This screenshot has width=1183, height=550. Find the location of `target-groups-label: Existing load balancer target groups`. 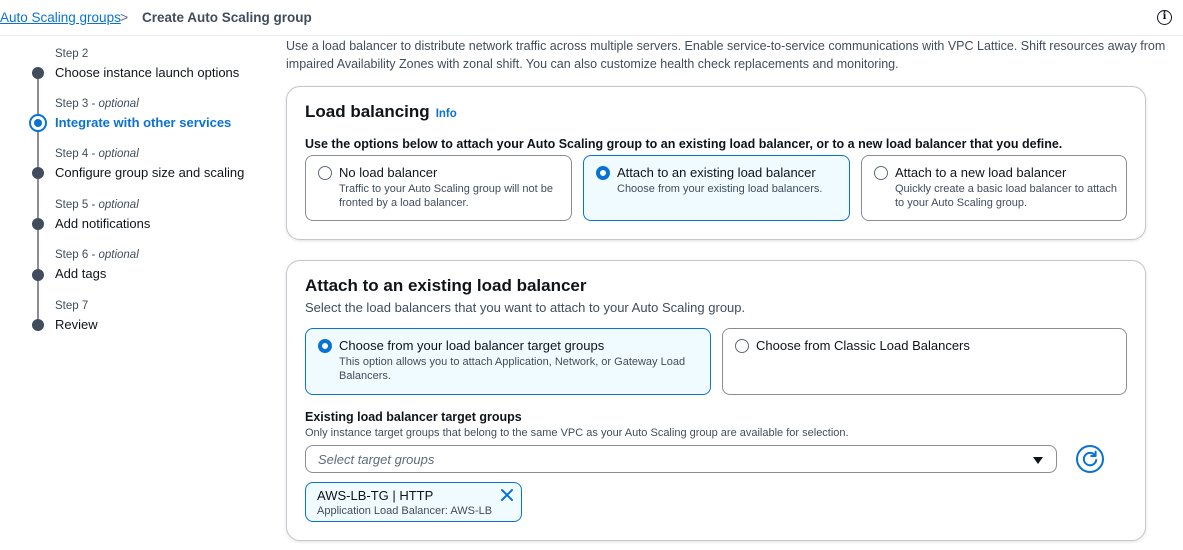

target-groups-label: Existing load balancer target groups is located at coordinates (413, 417).